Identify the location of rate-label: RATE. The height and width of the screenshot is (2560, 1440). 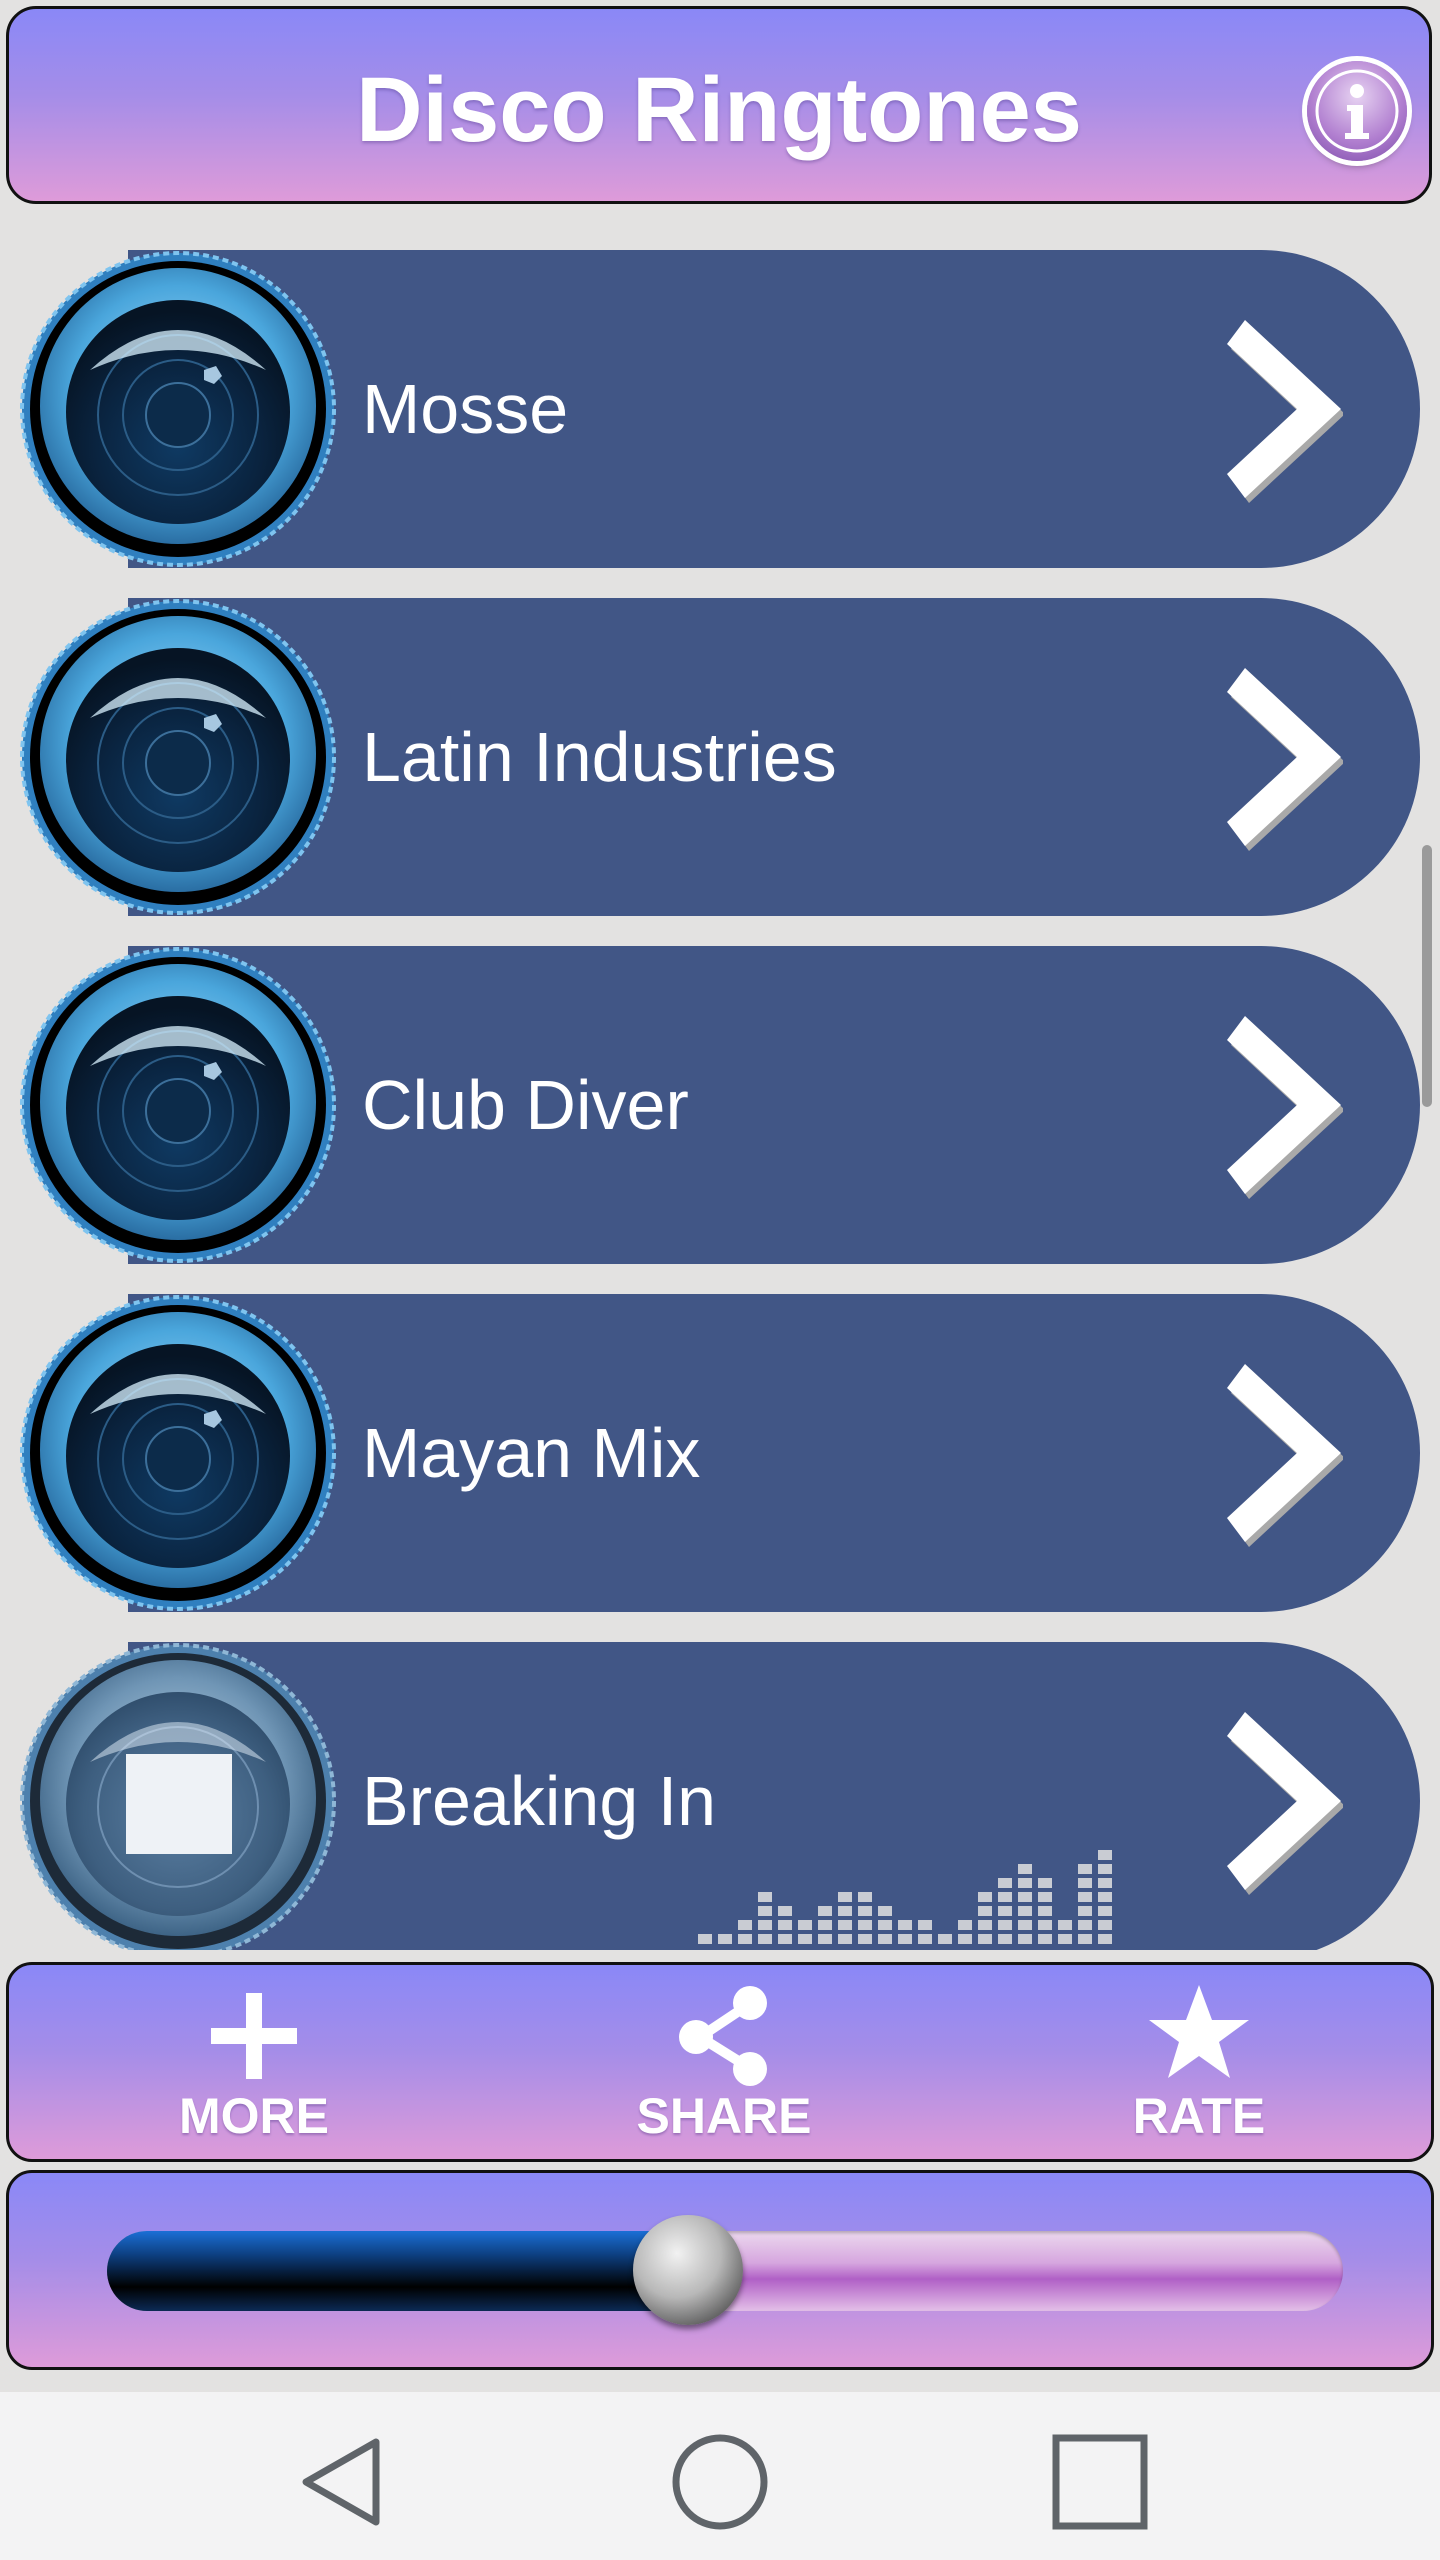
(1199, 2116).